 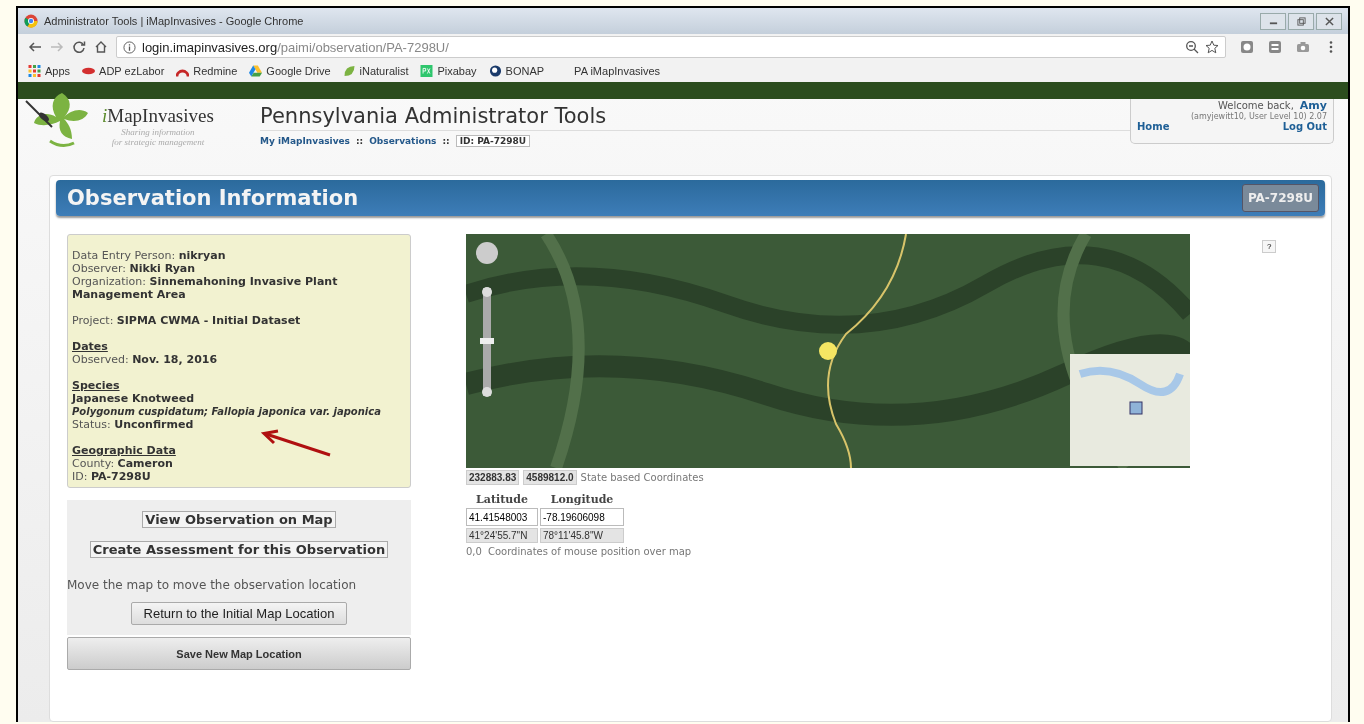 What do you see at coordinates (101, 47) in the screenshot?
I see `home-icon` at bounding box center [101, 47].